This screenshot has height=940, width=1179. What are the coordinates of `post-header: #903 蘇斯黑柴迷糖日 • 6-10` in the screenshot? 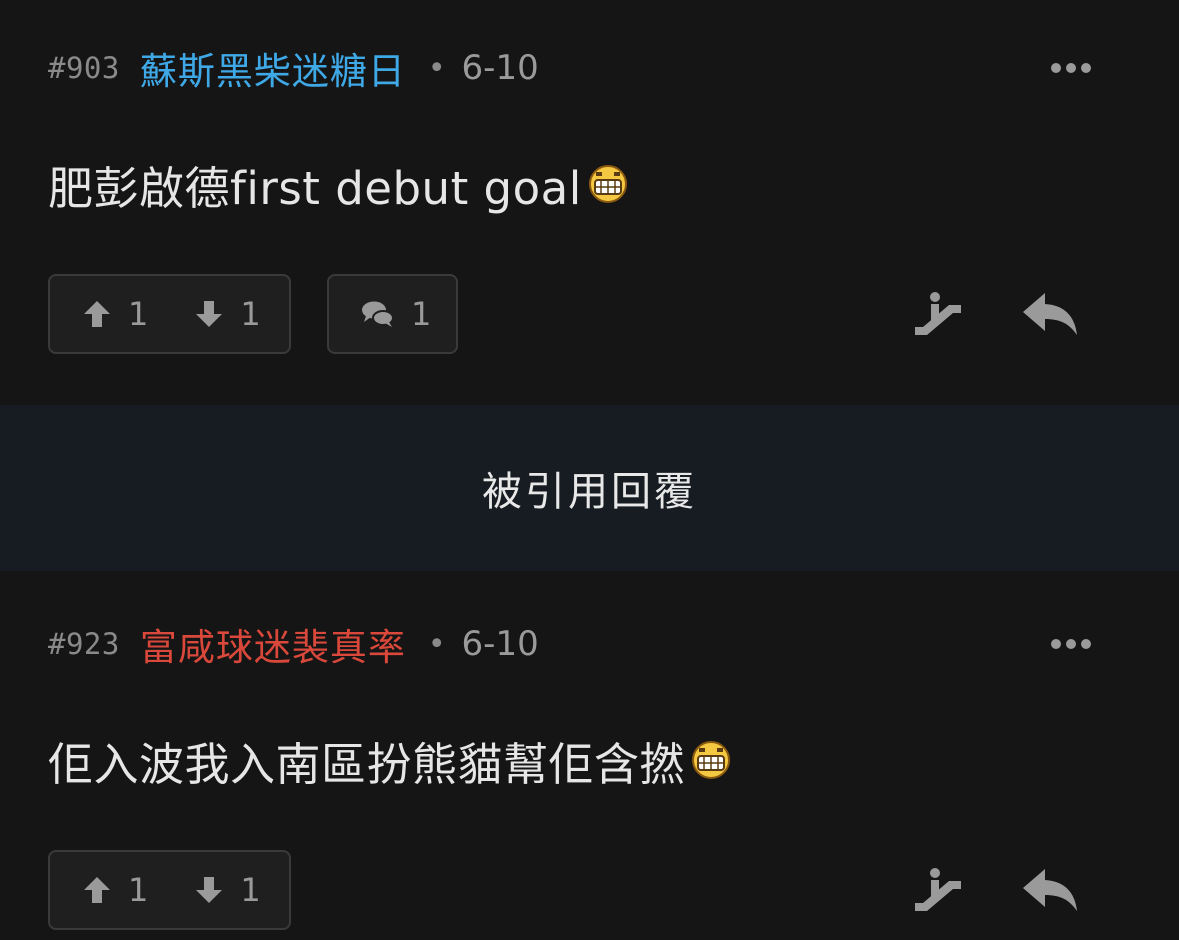 It's located at (589, 68).